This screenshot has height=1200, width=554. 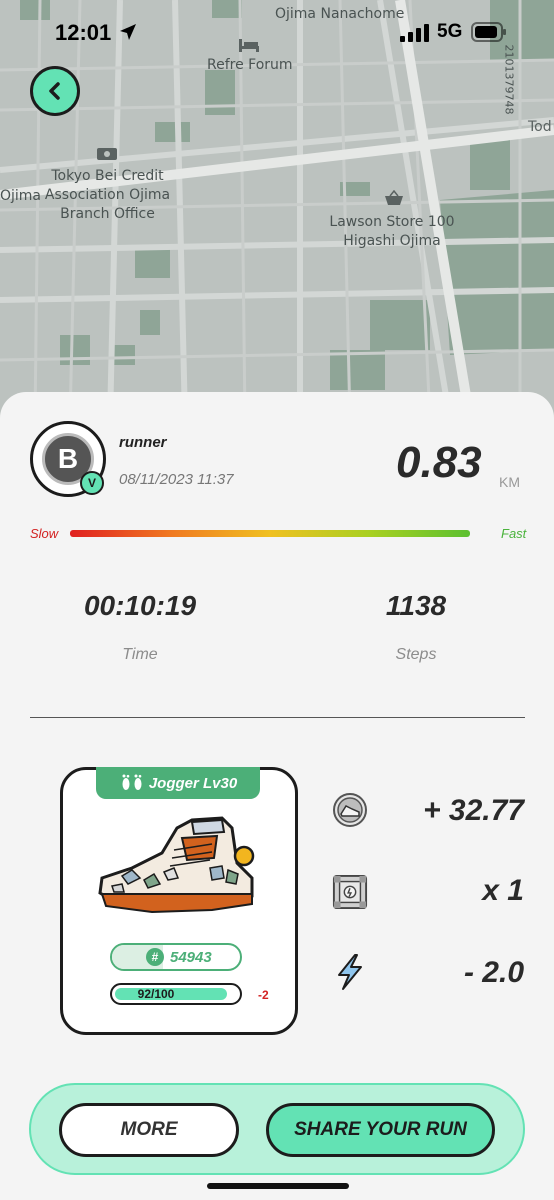 I want to click on share-run-button: SHARE YOUR RUN, so click(x=380, y=1130).